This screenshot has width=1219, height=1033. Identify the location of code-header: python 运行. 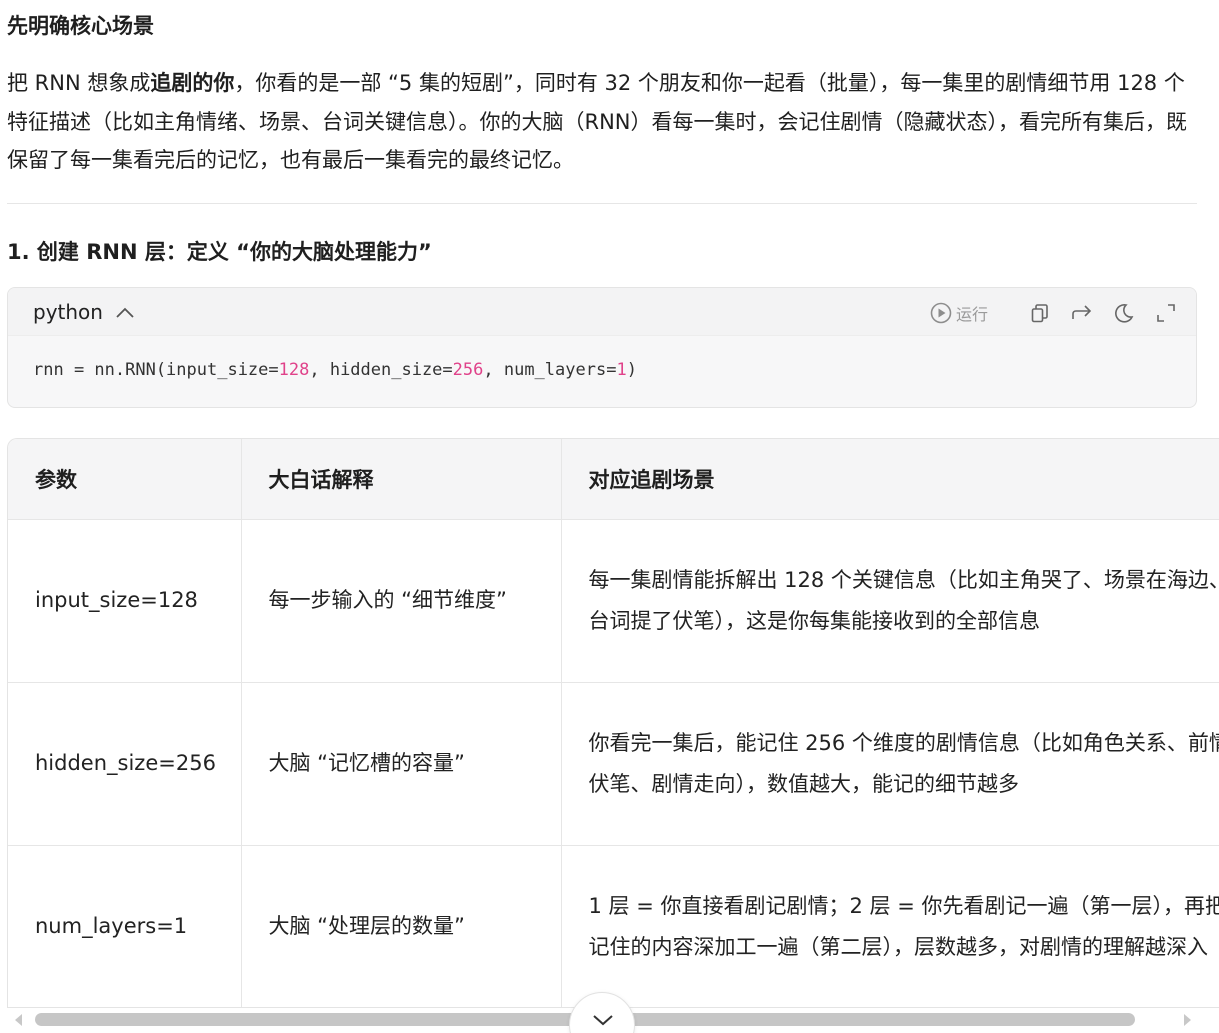
(602, 312).